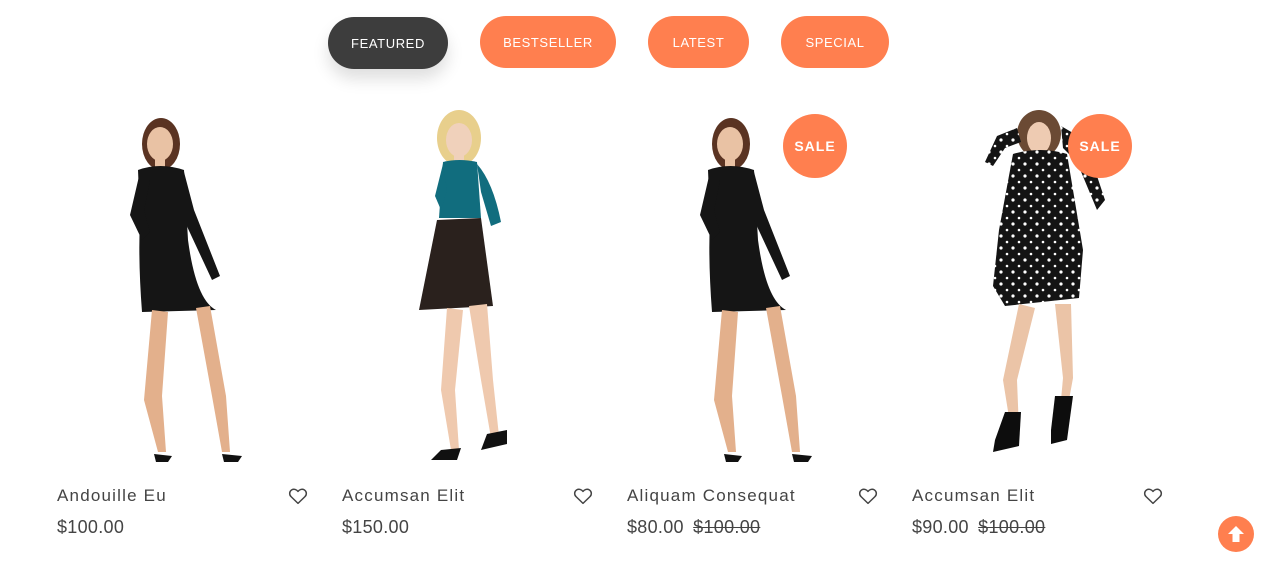 This screenshot has width=1265, height=578. What do you see at coordinates (632, 43) in the screenshot?
I see `product-tab-bar: FEATURED BESTSELLER LATEST SPECIAL` at bounding box center [632, 43].